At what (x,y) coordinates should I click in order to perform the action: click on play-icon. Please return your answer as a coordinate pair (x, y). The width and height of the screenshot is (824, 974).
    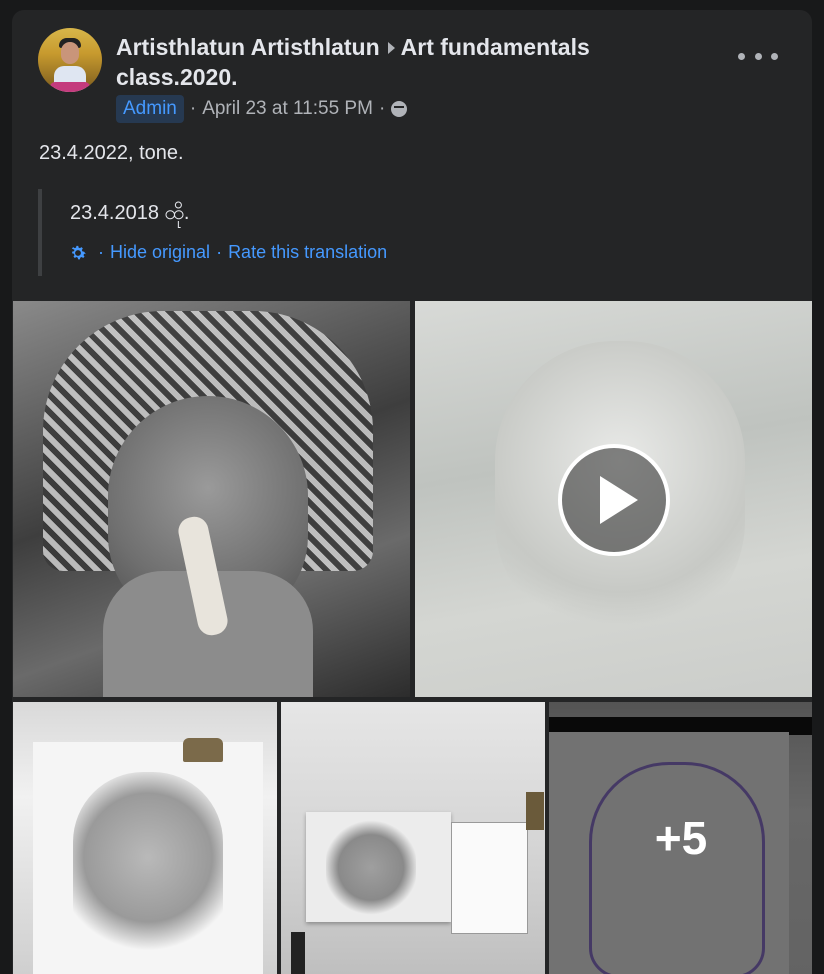
    Looking at the image, I should click on (614, 500).